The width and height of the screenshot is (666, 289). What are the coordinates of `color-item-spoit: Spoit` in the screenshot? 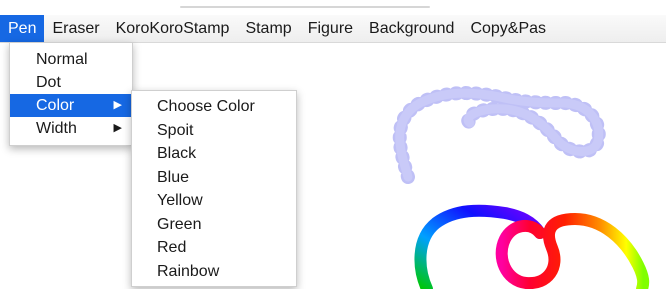 It's located at (214, 131).